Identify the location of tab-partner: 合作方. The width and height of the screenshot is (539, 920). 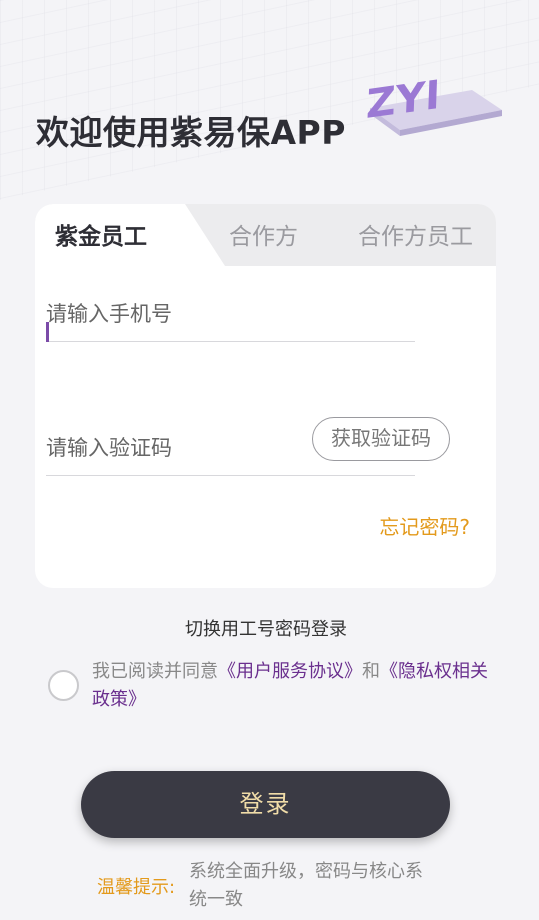
(263, 235).